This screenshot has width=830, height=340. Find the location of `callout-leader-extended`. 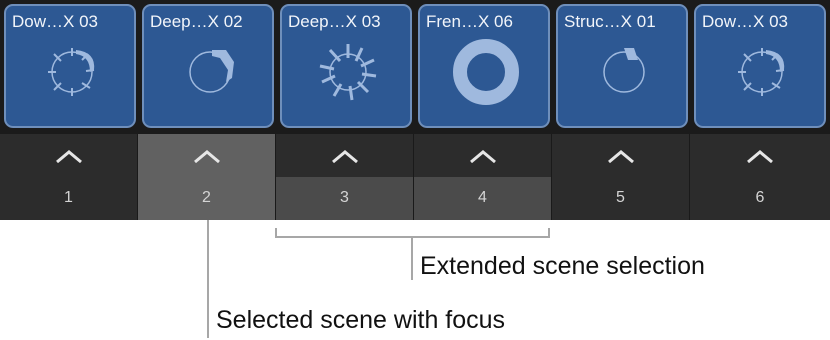

callout-leader-extended is located at coordinates (412, 258).